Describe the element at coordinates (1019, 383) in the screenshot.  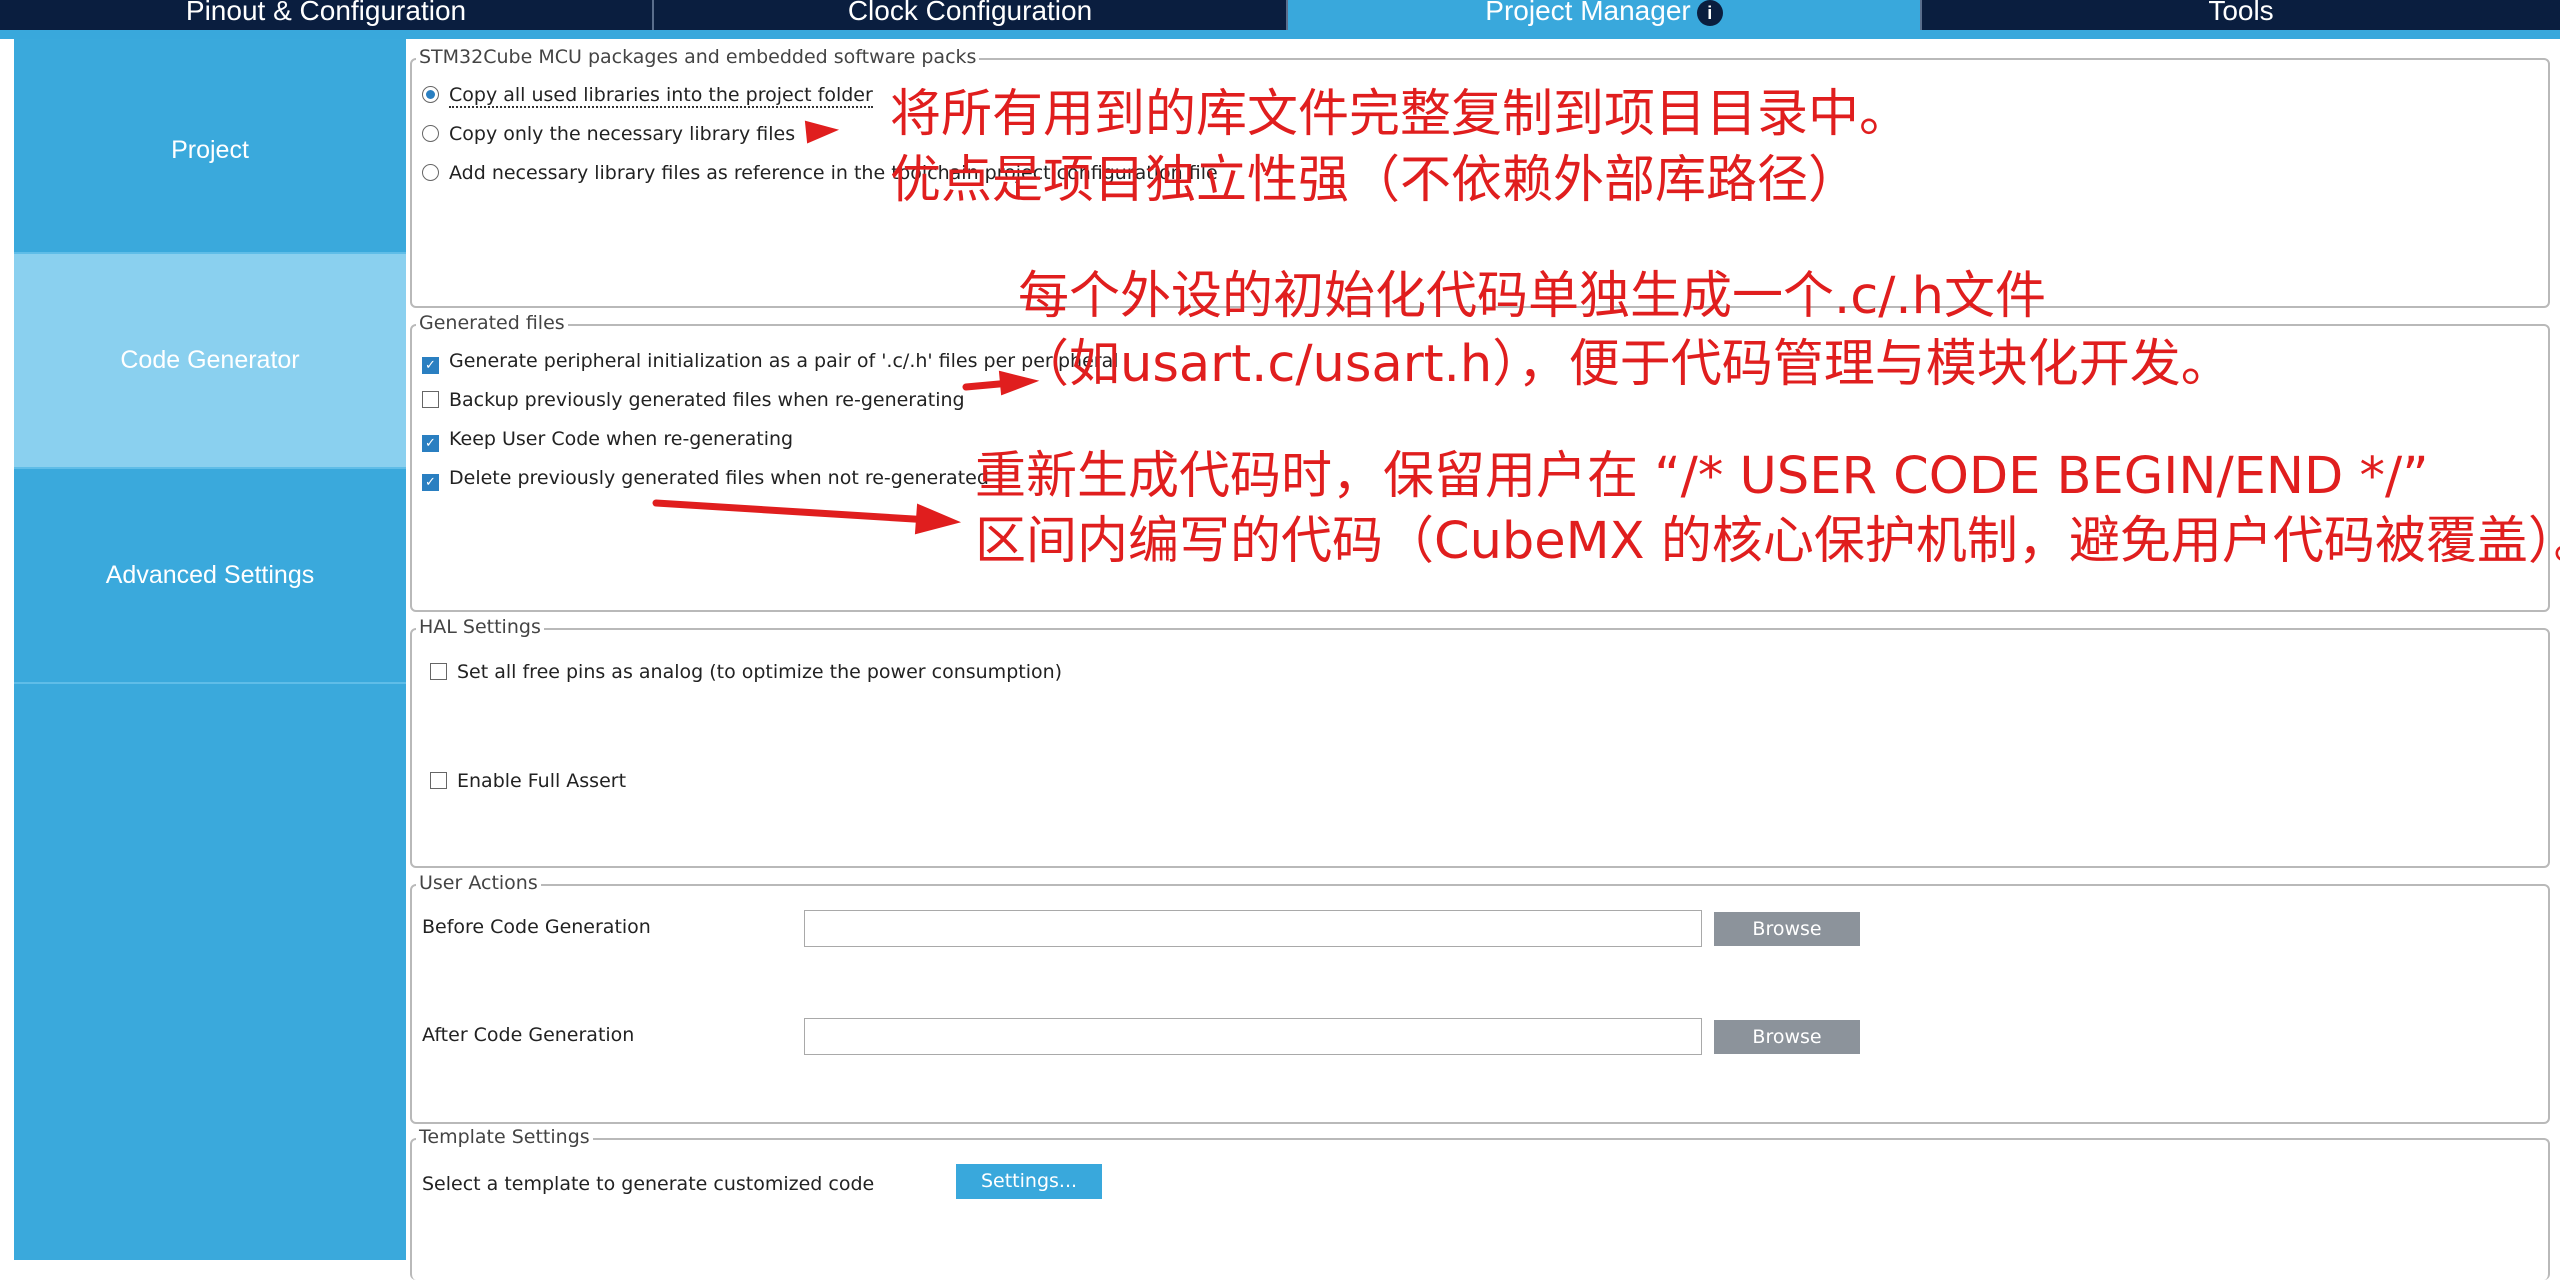
I see `arrow-peripheral-files-head` at that location.